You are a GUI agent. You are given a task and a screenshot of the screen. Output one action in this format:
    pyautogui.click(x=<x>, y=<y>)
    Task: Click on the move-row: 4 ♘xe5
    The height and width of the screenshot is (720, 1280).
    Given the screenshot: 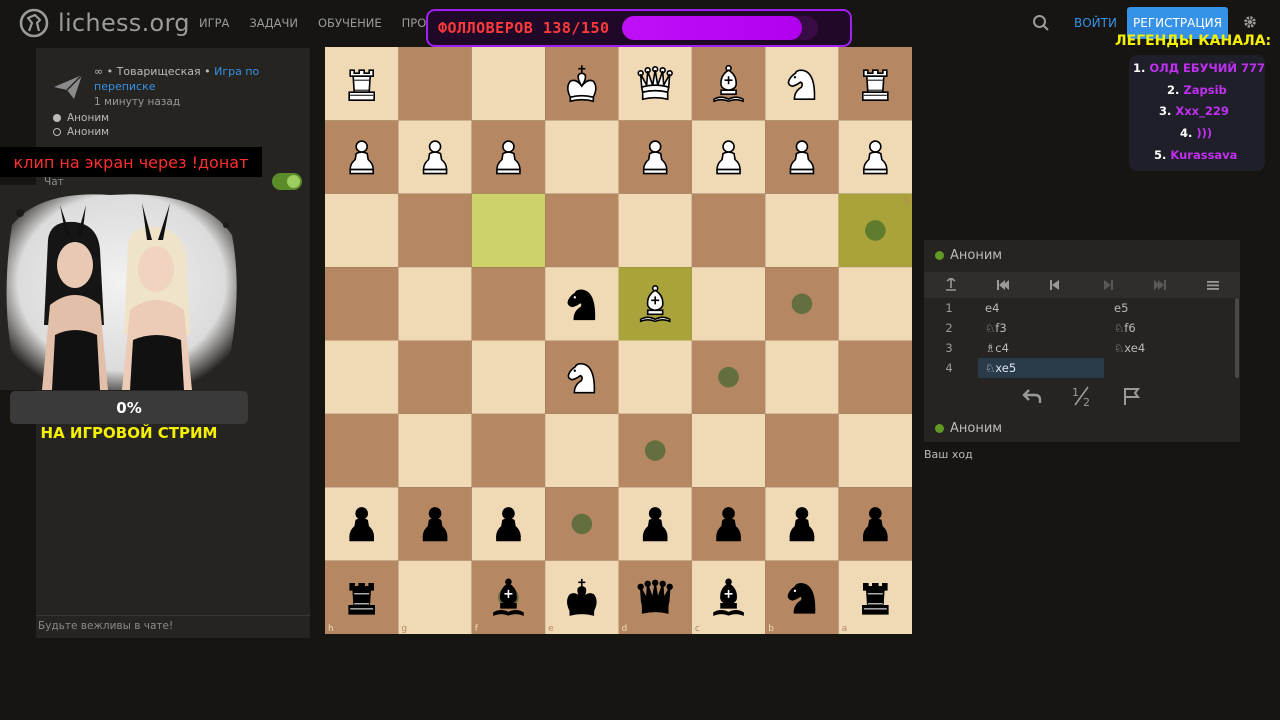 What is the action you would take?
    pyautogui.click(x=1079, y=368)
    